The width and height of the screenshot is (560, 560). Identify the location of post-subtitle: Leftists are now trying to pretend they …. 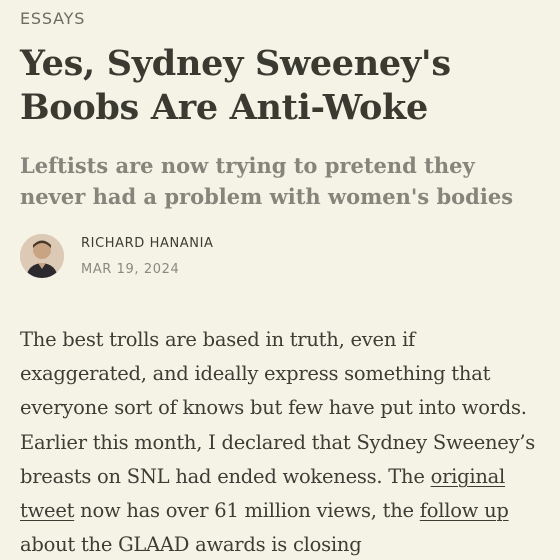
(267, 181).